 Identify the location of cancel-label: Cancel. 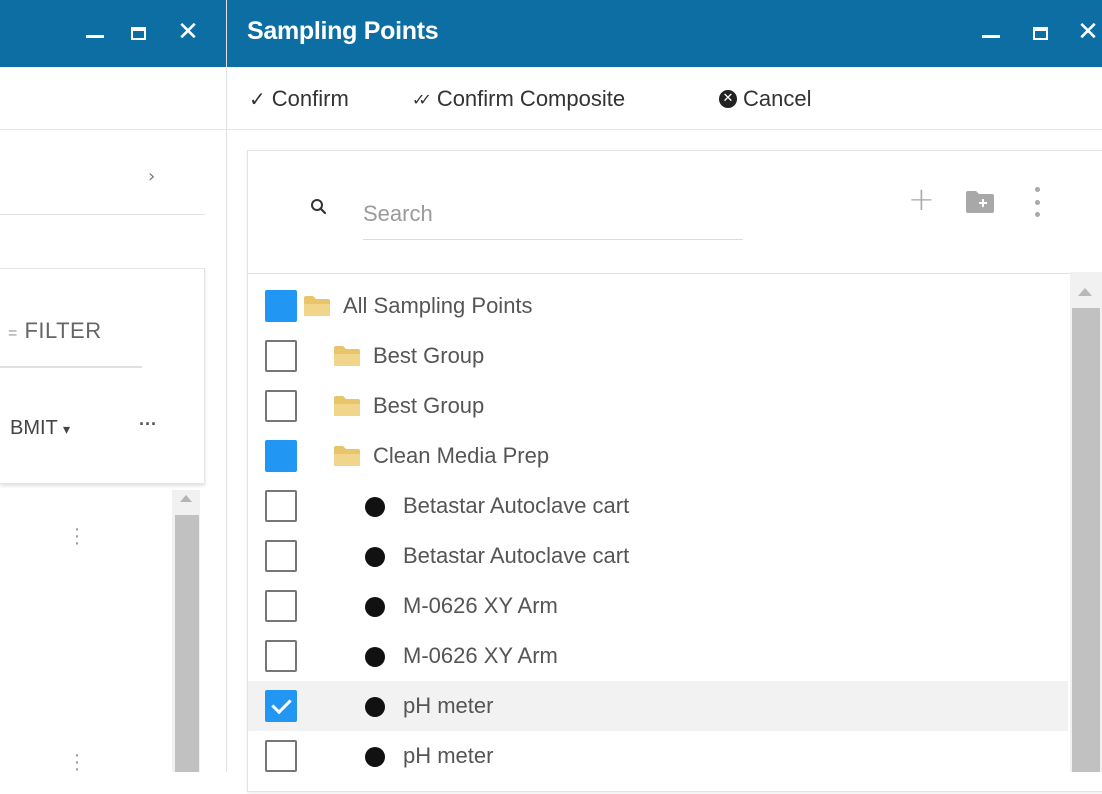
(777, 98).